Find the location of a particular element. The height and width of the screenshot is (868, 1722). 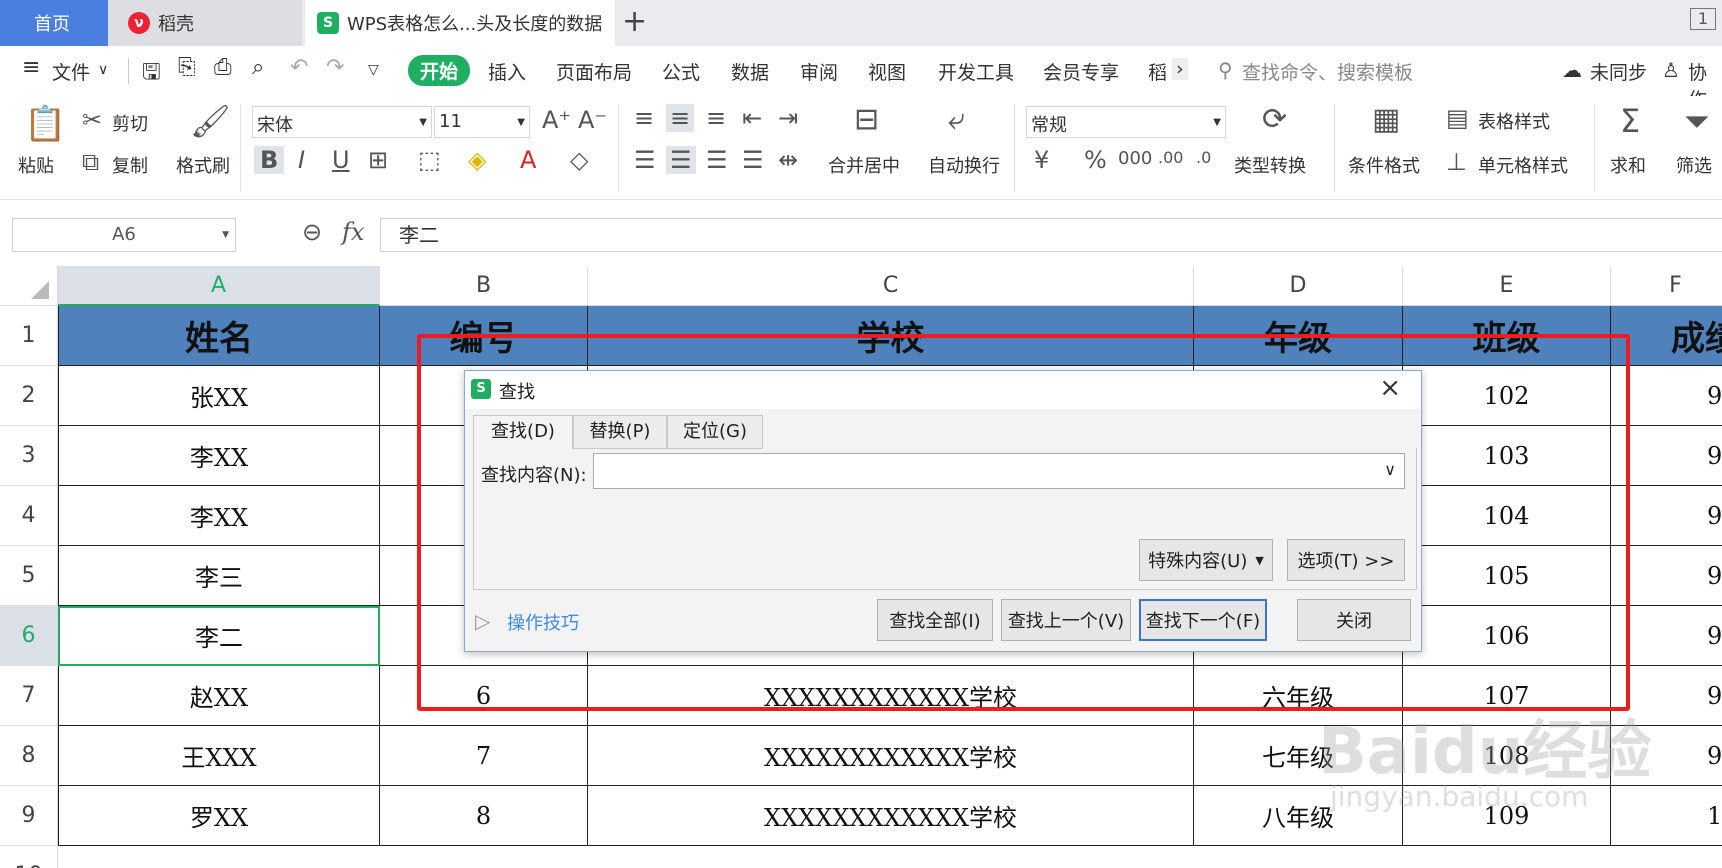

table-cell: 8 is located at coordinates (484, 816).